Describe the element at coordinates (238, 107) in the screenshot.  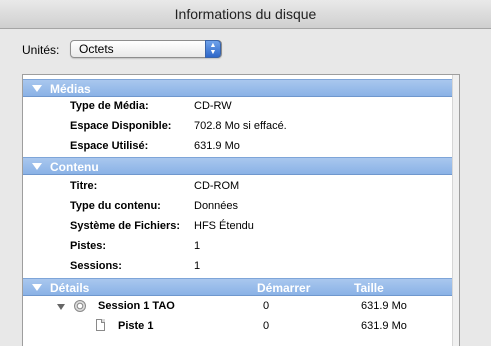
I see `info-row: Type de Média: CD-RW` at that location.